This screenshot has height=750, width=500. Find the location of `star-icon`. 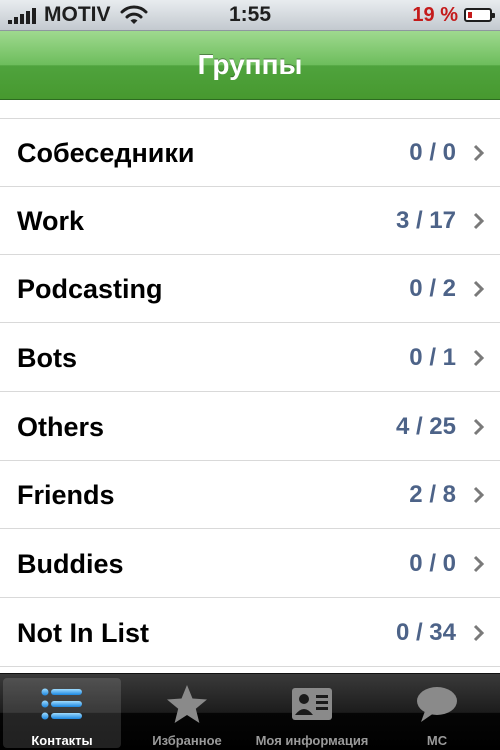

star-icon is located at coordinates (187, 704).